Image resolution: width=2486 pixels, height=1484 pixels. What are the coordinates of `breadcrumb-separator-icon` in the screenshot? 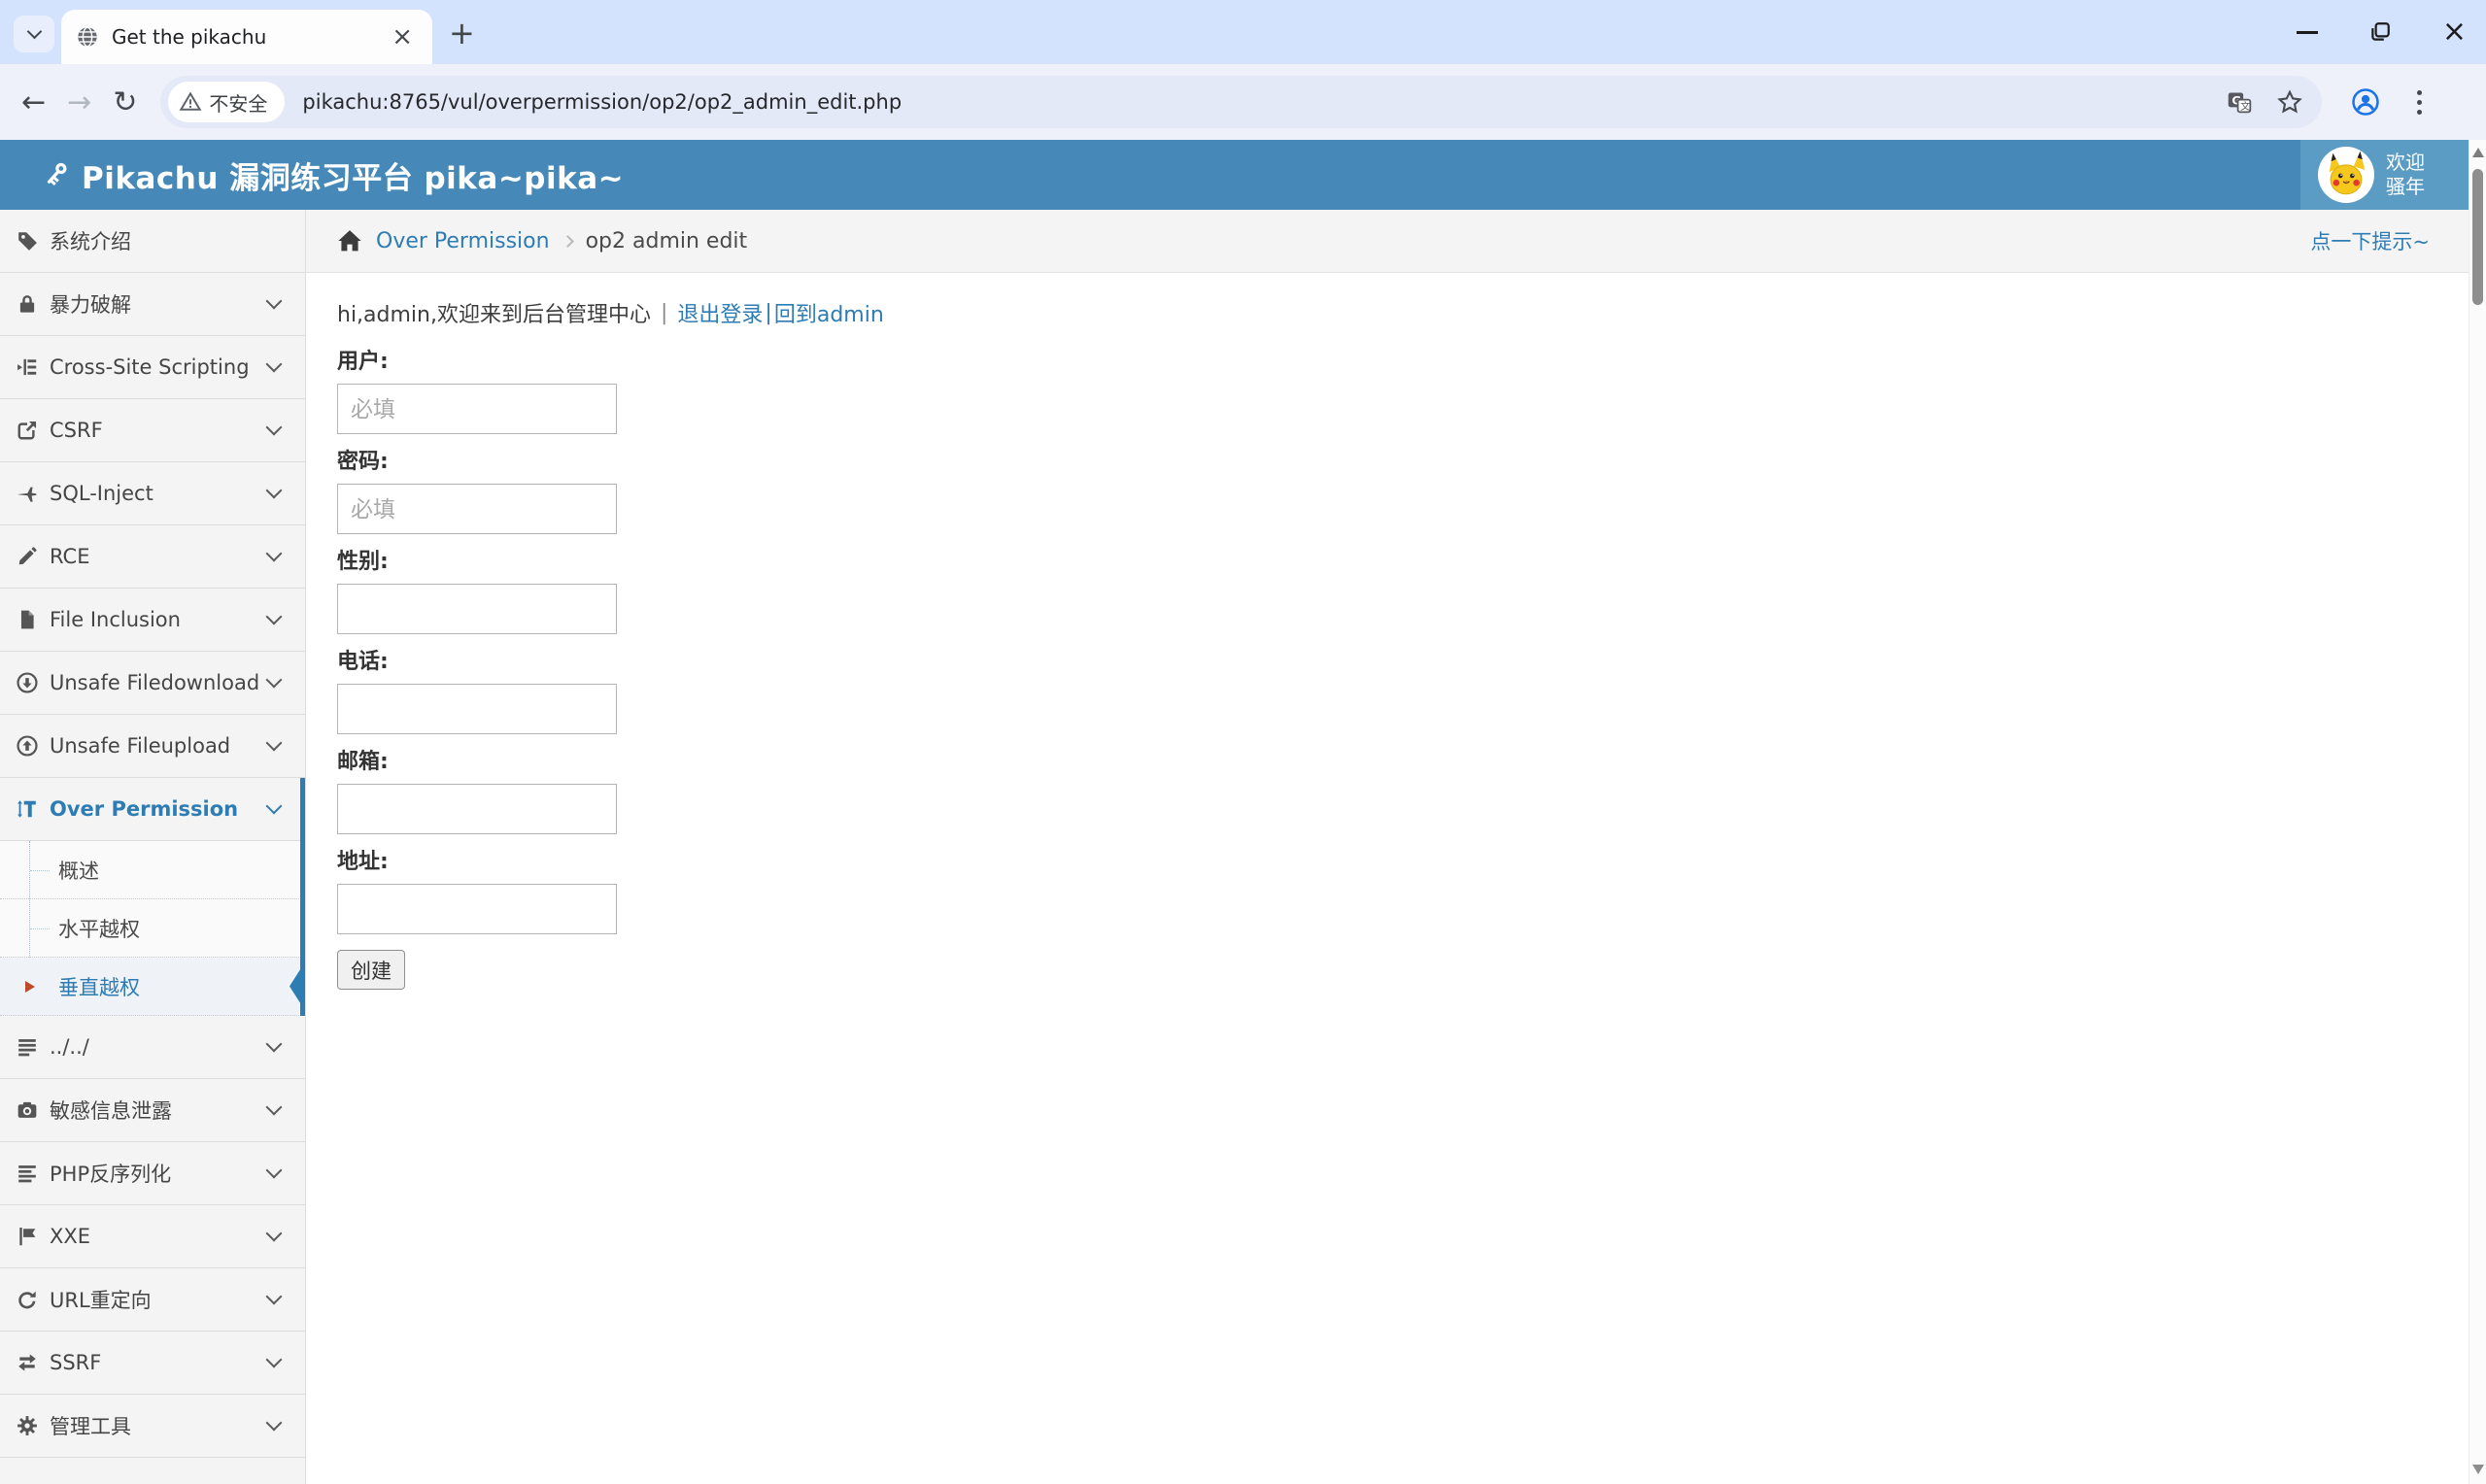 It's located at (567, 241).